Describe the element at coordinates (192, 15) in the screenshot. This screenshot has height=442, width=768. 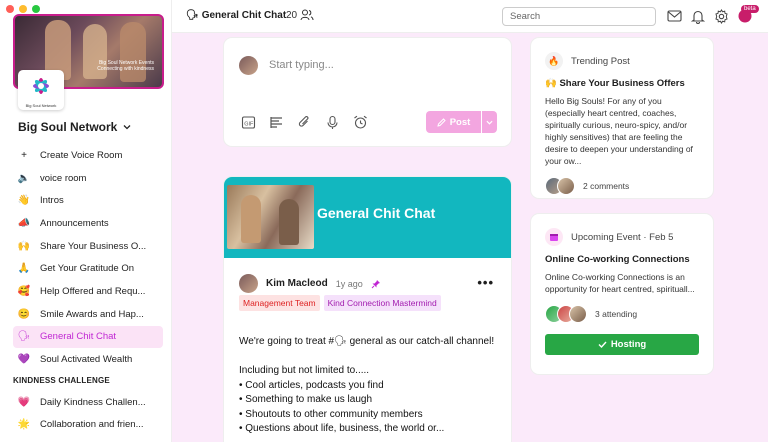
I see `speaking-head-icon: 🗣` at that location.